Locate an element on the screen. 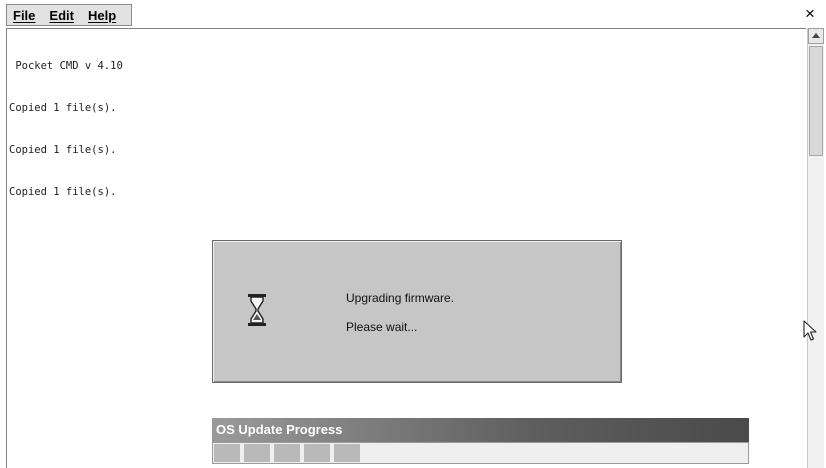  console-line: Pocket CMD v 4.10 is located at coordinates (66, 66).